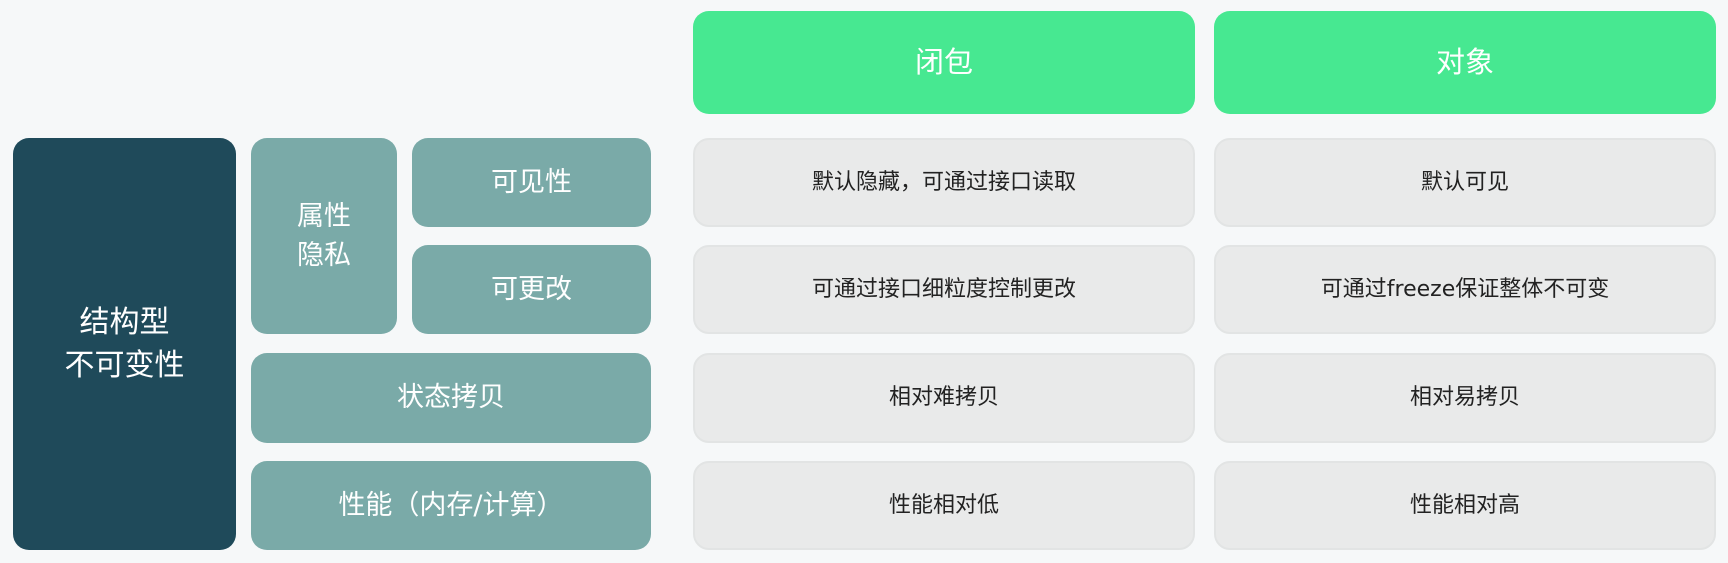 The image size is (1728, 563). What do you see at coordinates (531, 182) in the screenshot?
I see `row-label-visibility: 可见性` at bounding box center [531, 182].